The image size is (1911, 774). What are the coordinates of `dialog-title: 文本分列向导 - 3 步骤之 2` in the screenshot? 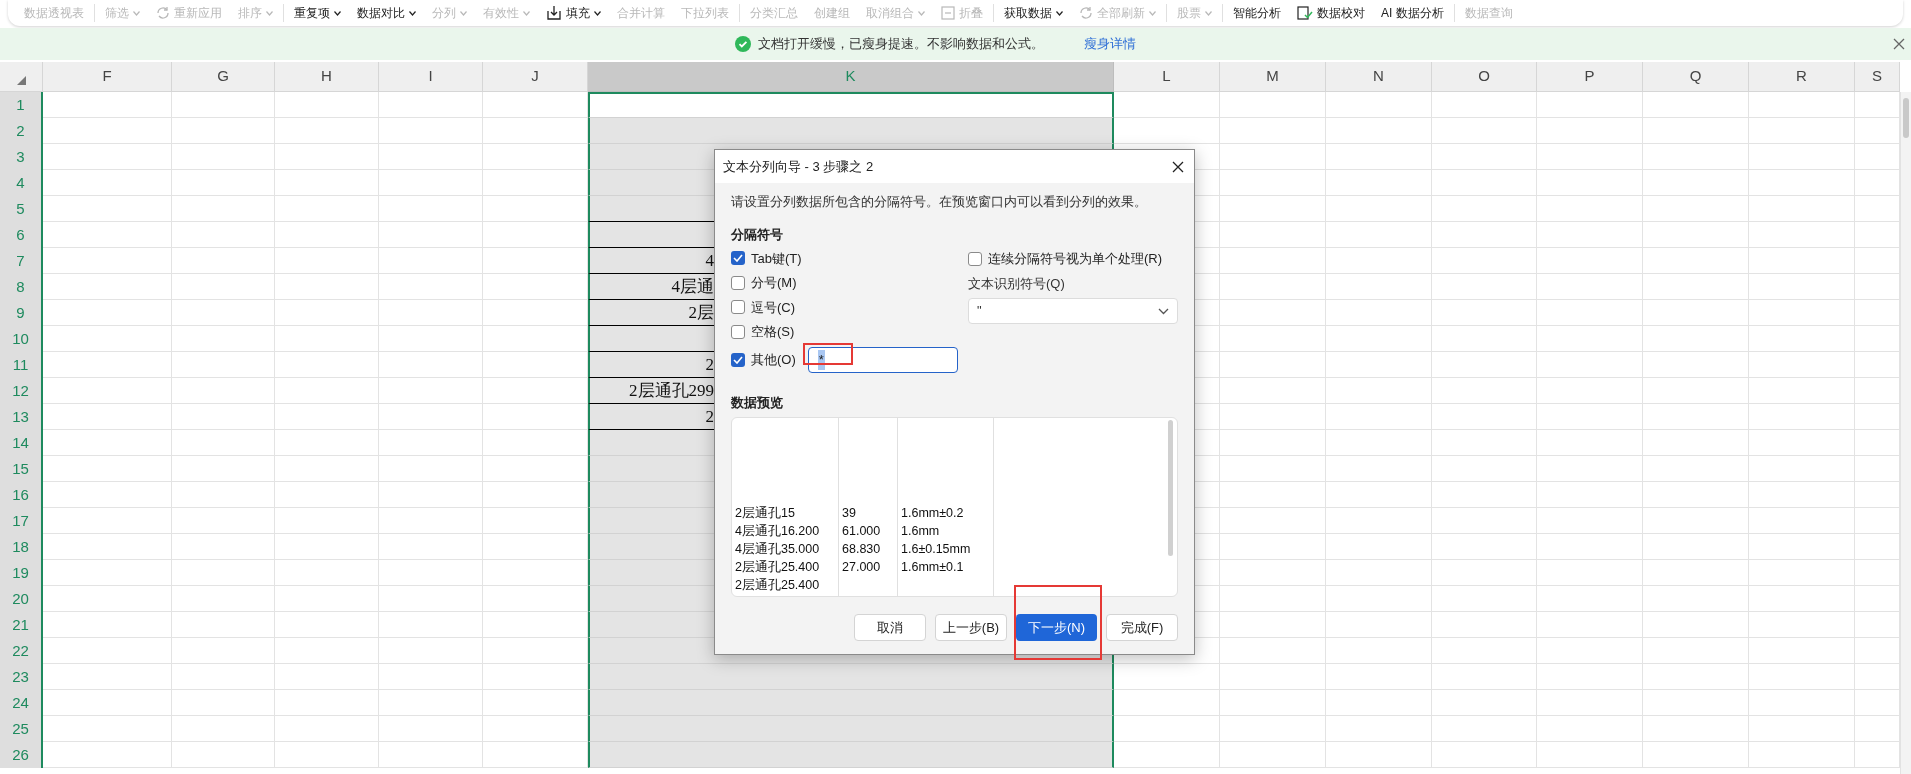 It's located at (798, 166).